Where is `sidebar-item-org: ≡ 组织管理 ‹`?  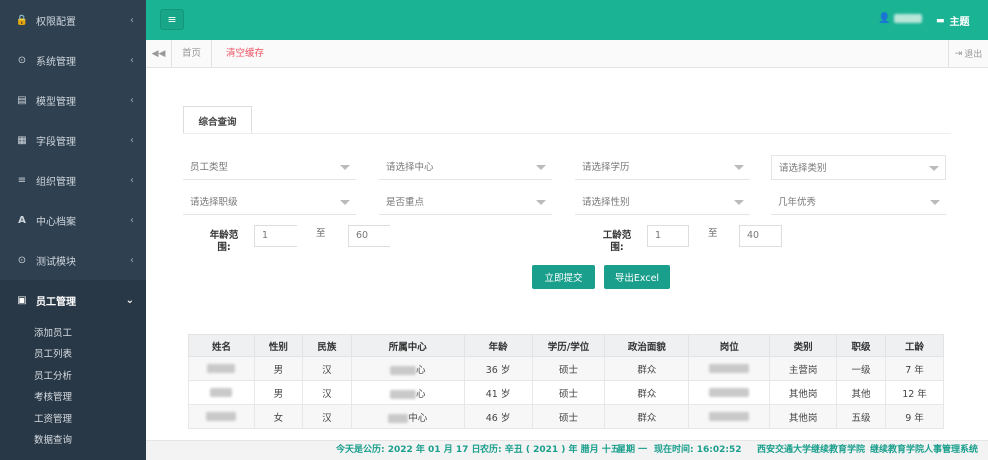 sidebar-item-org: ≡ 组织管理 ‹ is located at coordinates (73, 180).